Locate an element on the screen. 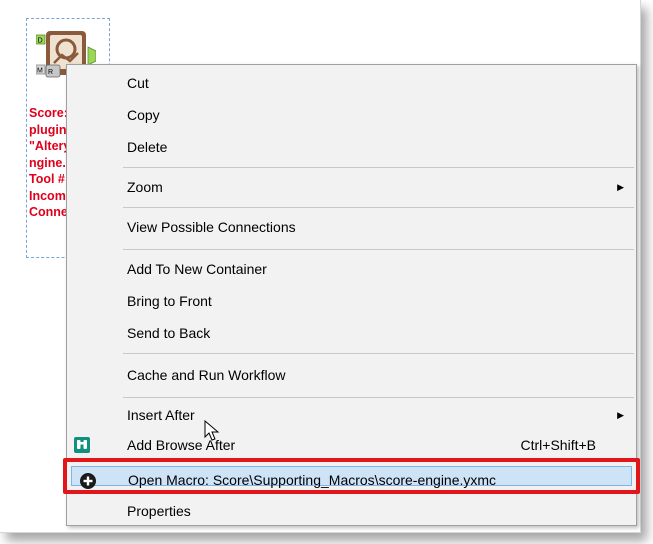 This screenshot has height=544, width=653. menu-item-label: Copy is located at coordinates (143, 115).